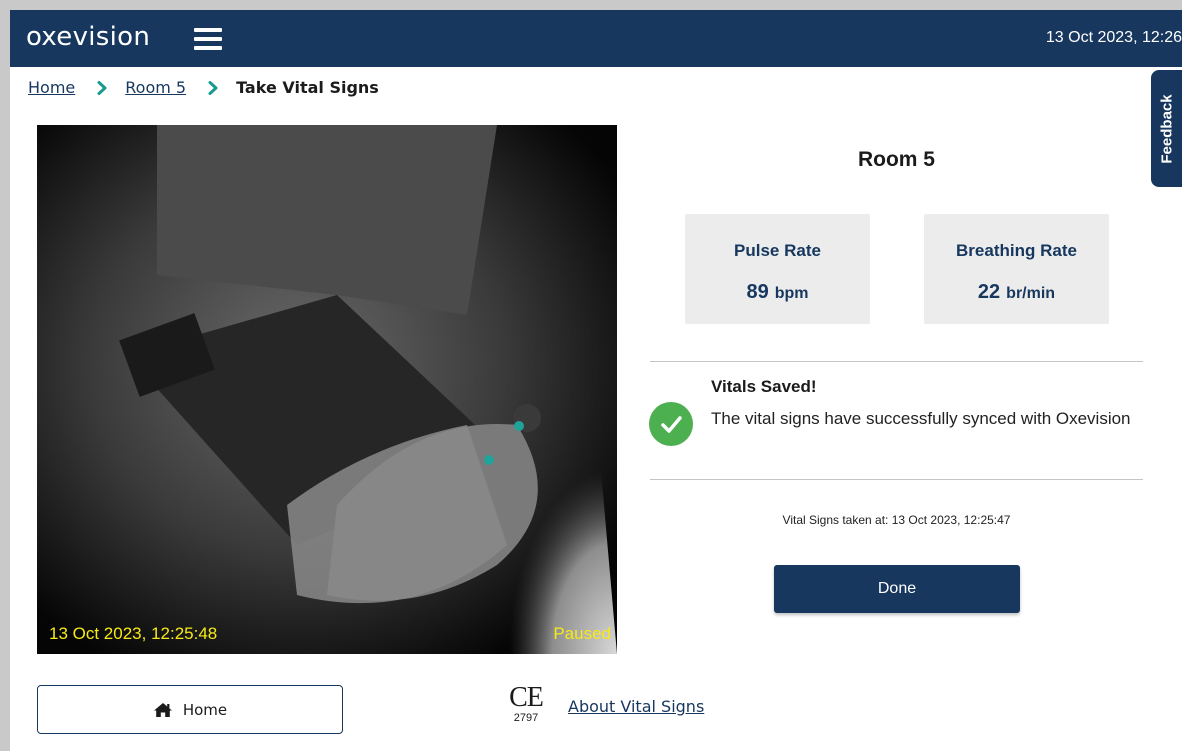 This screenshot has height=751, width=1182. Describe the element at coordinates (582, 633) in the screenshot. I see `video-status: Paused` at that location.